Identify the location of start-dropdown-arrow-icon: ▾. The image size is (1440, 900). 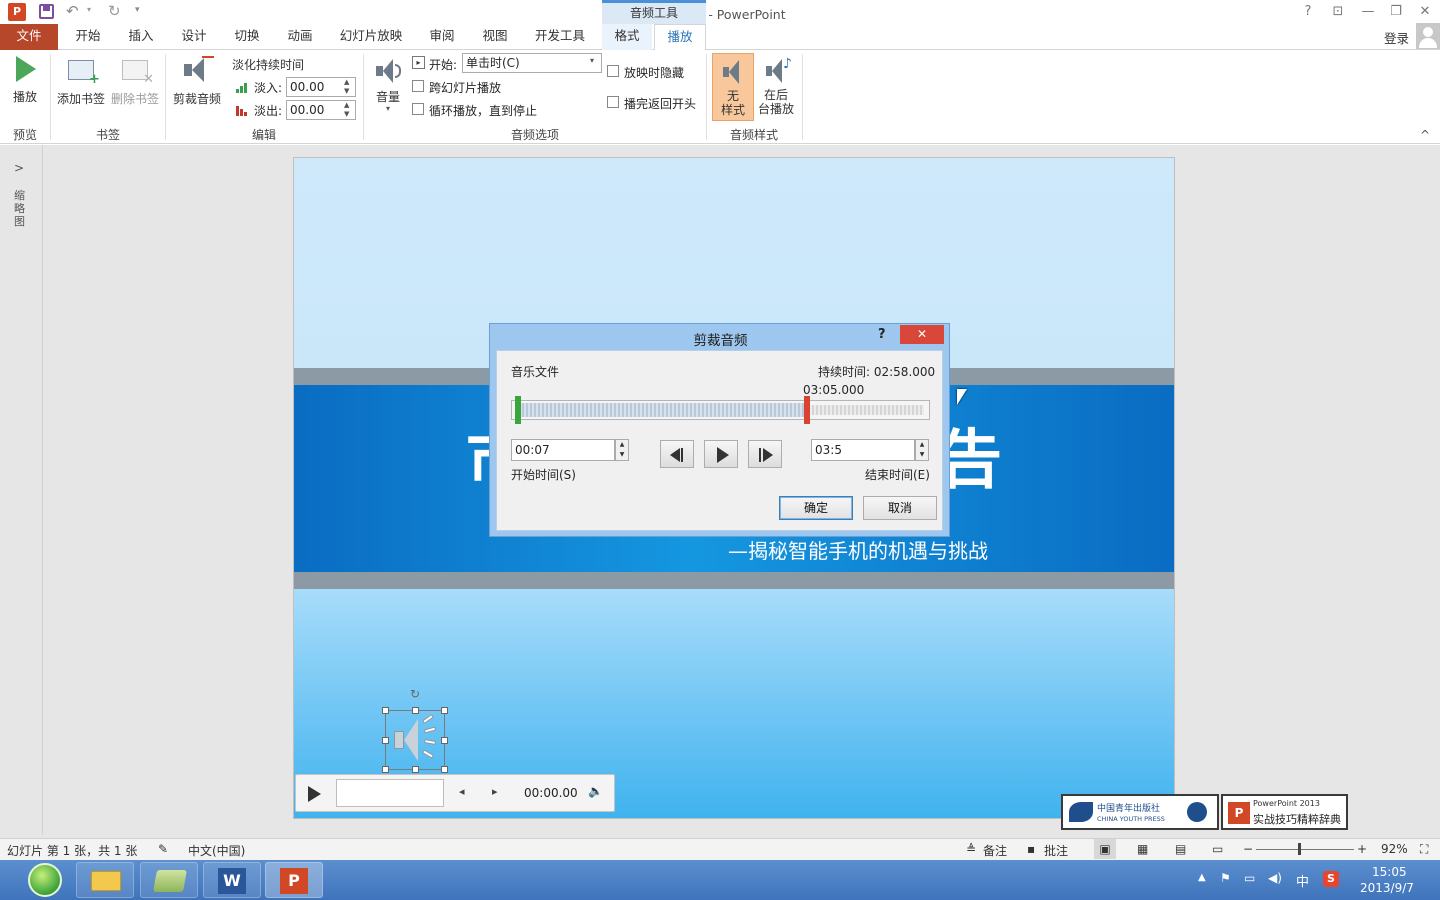
(592, 60).